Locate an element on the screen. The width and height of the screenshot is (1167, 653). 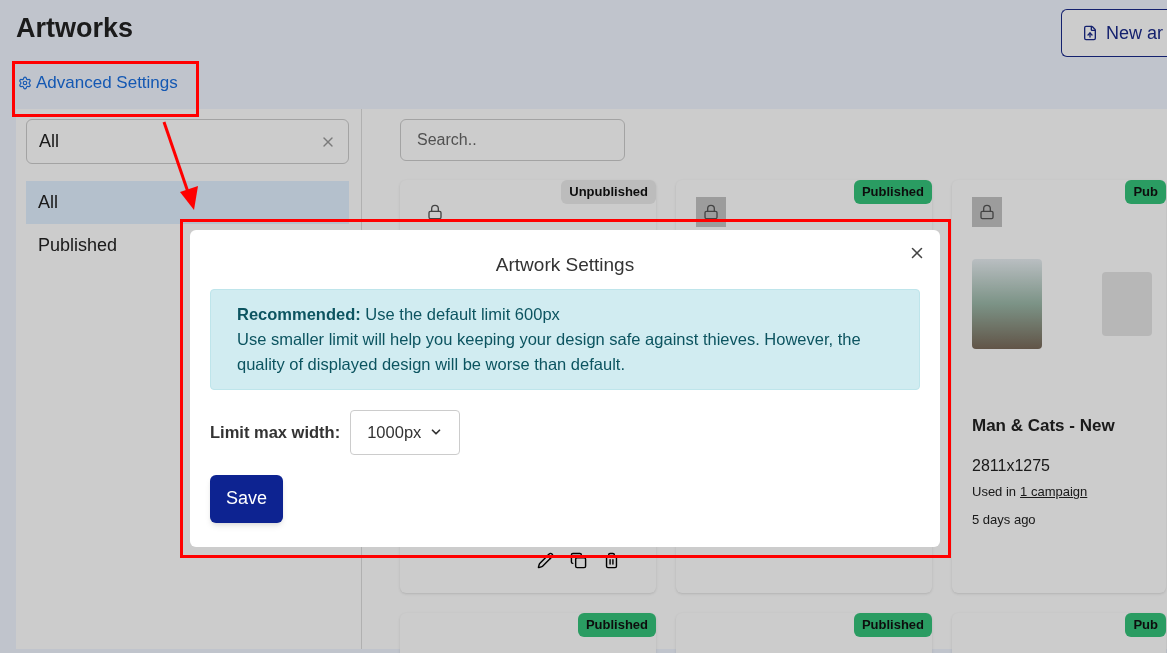
campaign-link: 1 campaign is located at coordinates (1054, 492).